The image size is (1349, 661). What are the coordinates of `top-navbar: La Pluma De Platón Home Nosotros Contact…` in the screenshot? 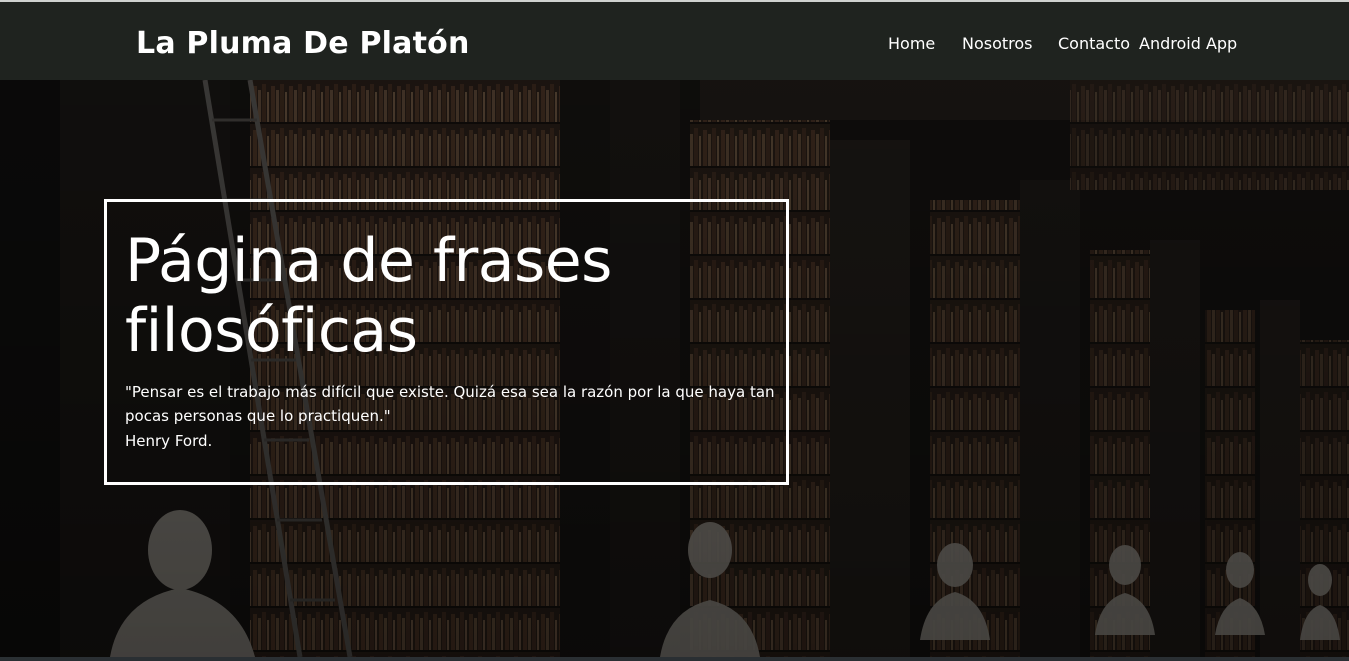 It's located at (674, 40).